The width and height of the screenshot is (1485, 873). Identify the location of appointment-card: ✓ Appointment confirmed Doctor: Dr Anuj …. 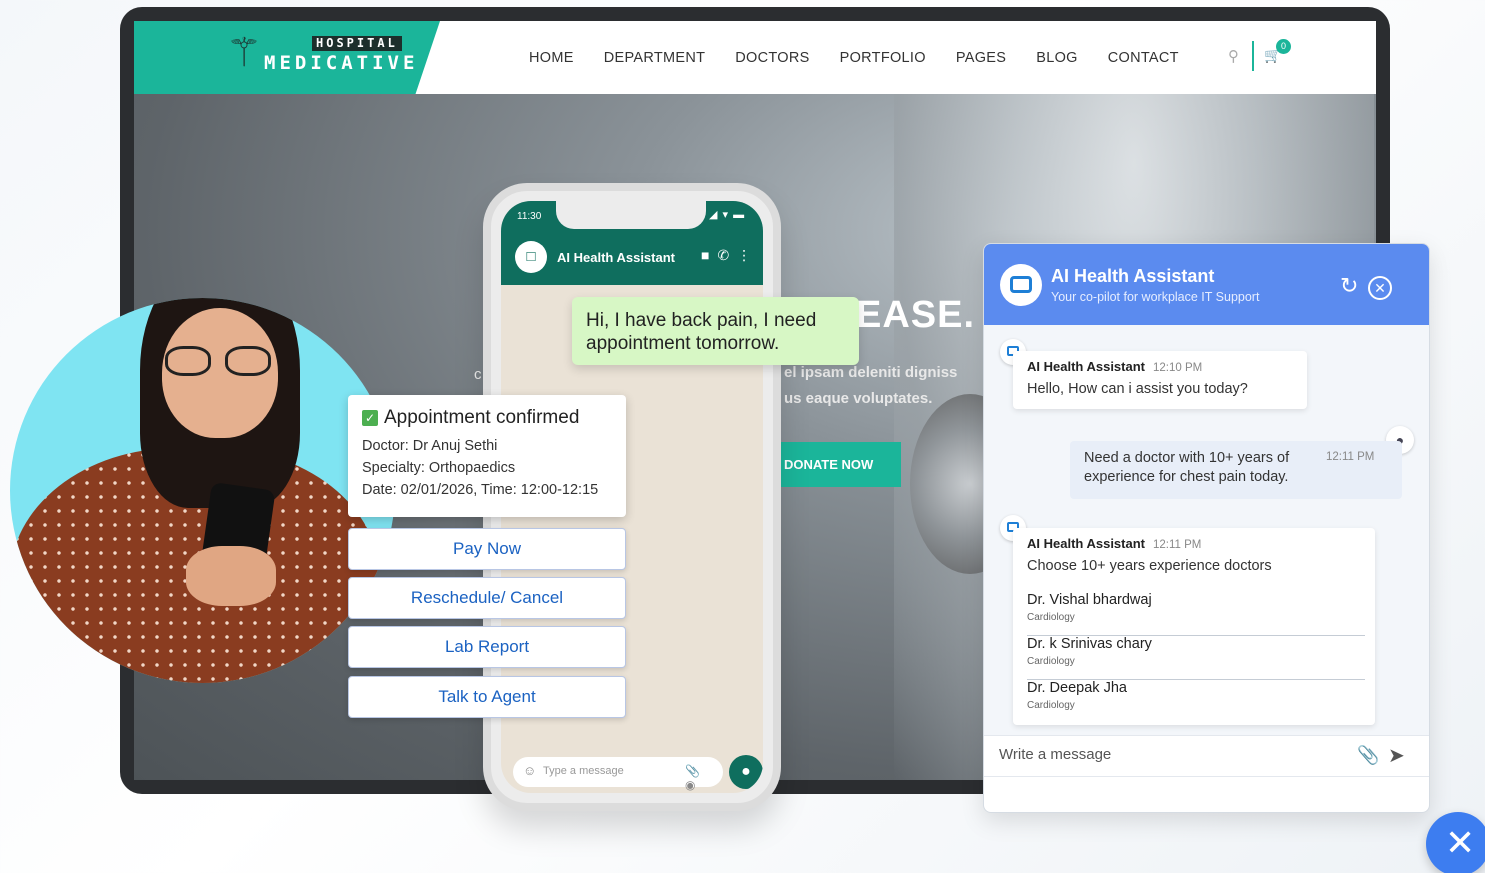
(487, 456).